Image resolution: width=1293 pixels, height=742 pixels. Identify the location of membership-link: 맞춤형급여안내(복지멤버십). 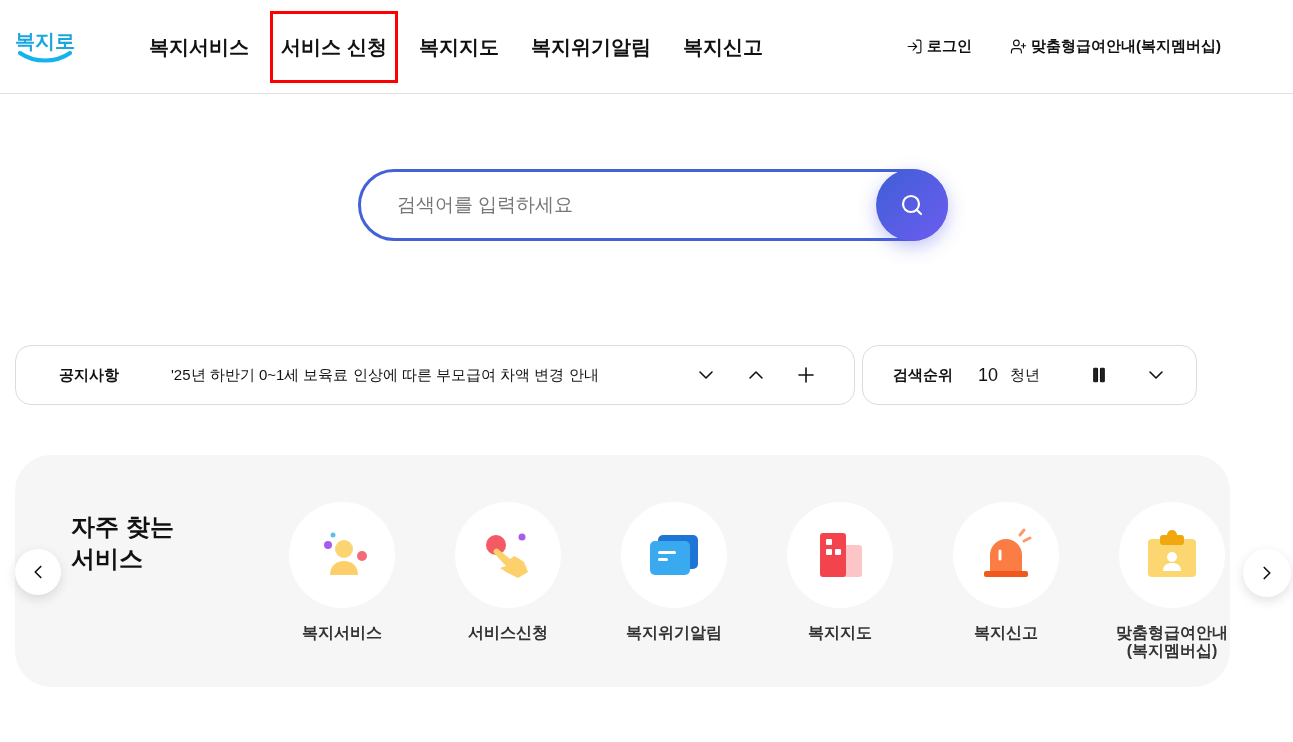
(1115, 46).